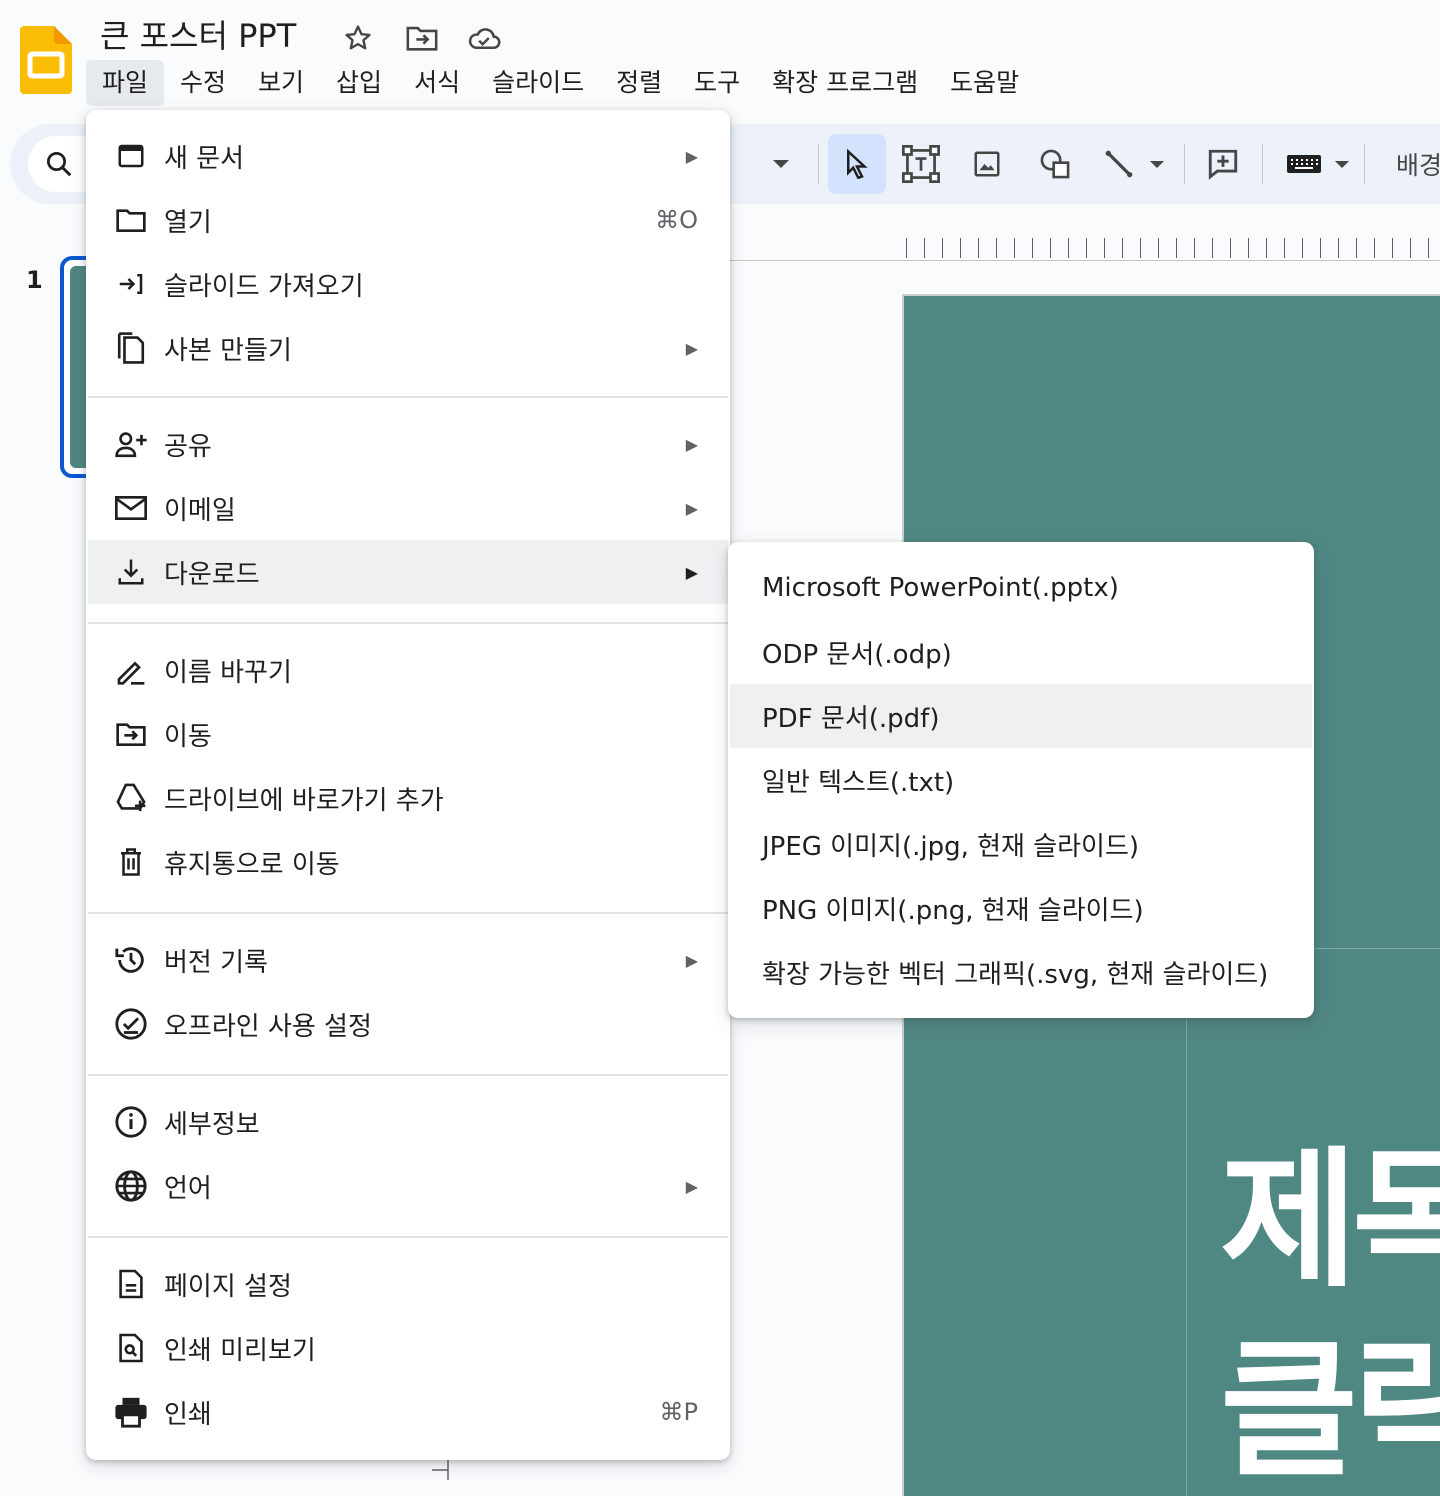  What do you see at coordinates (676, 220) in the screenshot?
I see `shortcut-label: ⌘O` at bounding box center [676, 220].